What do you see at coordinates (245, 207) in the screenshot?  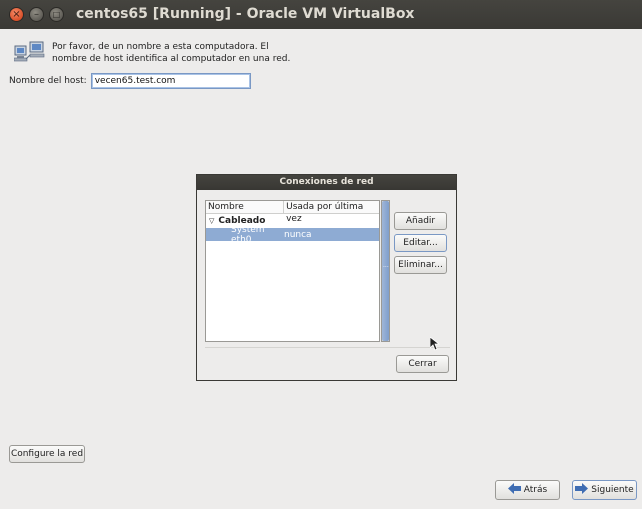 I see `column-header-name: Nombre` at bounding box center [245, 207].